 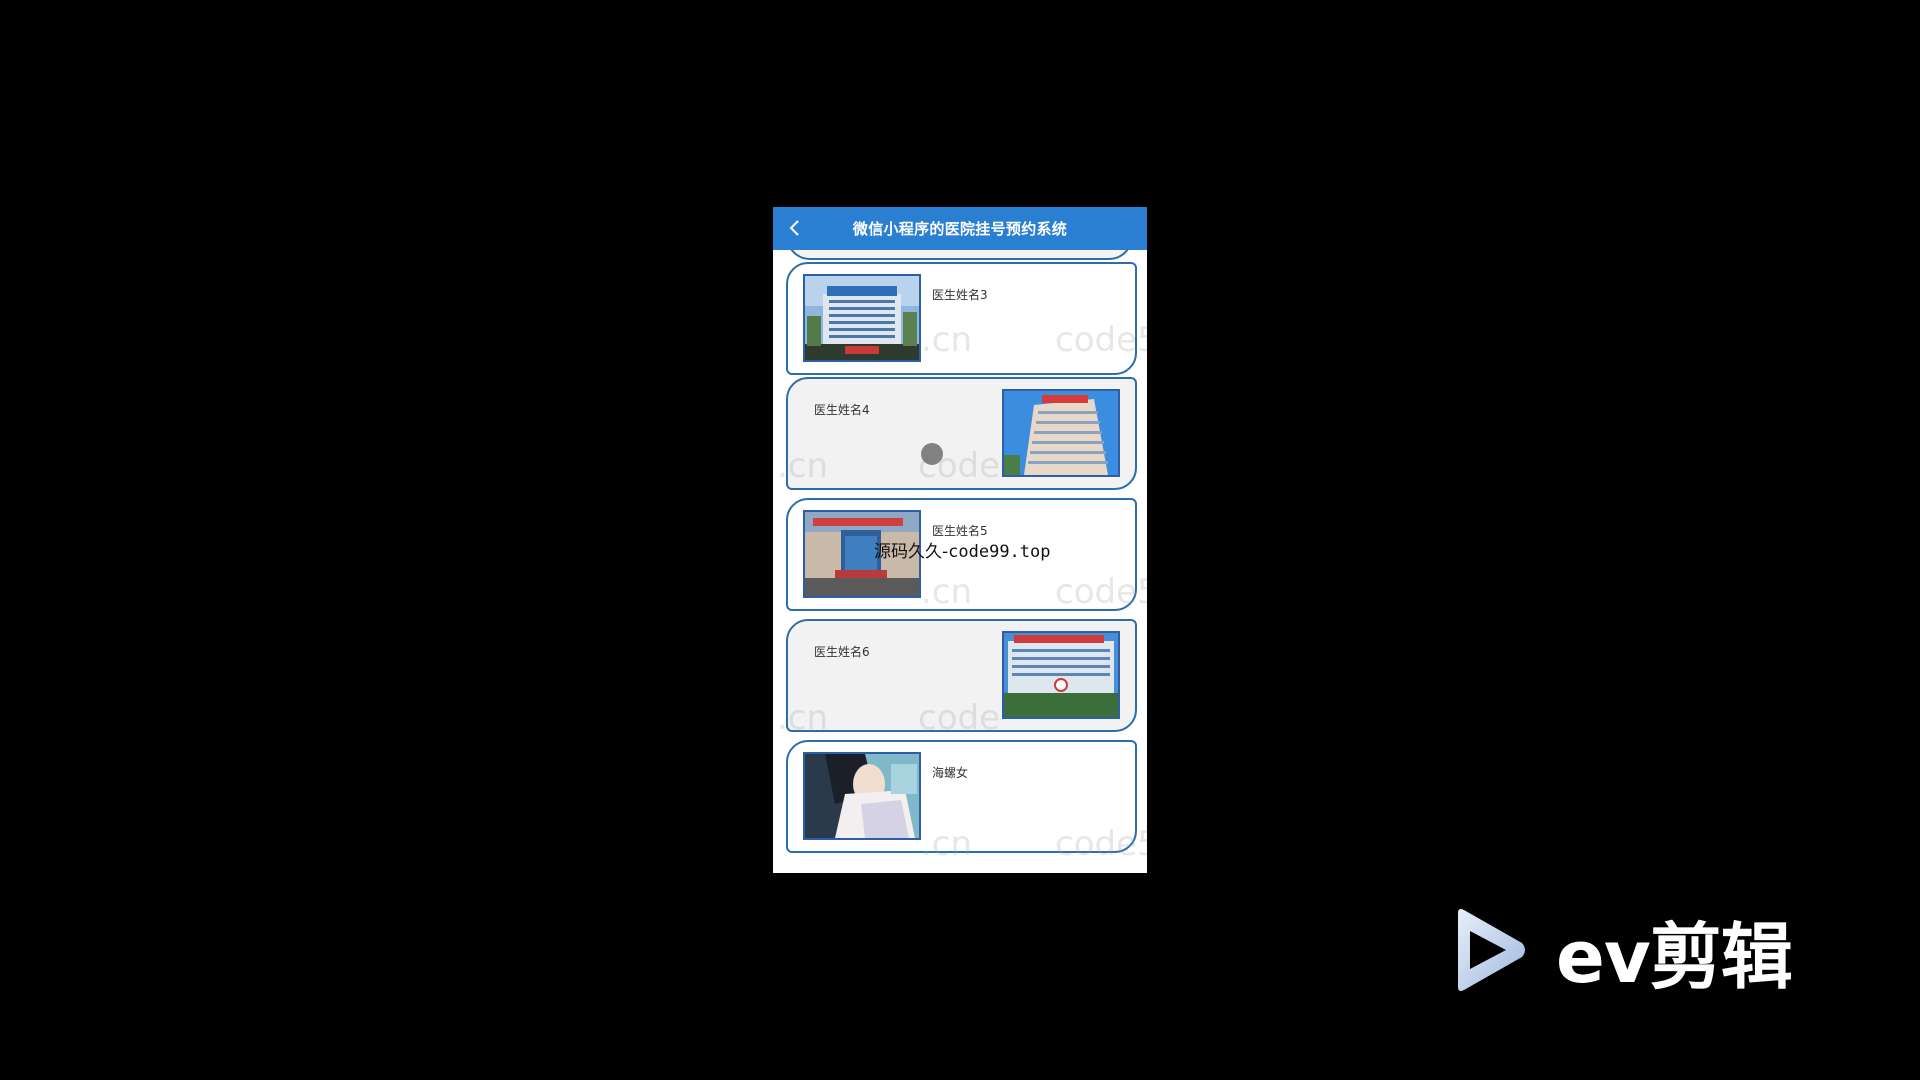 I want to click on hospital-building-photo, so click(x=862, y=318).